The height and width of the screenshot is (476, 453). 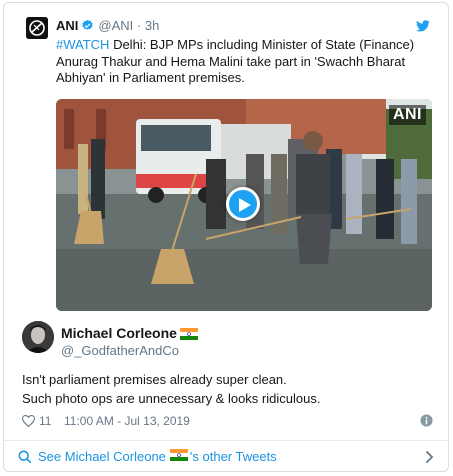 I want to click on timestamp: 11:00 AM - Jul 13, 2019, so click(x=127, y=421).